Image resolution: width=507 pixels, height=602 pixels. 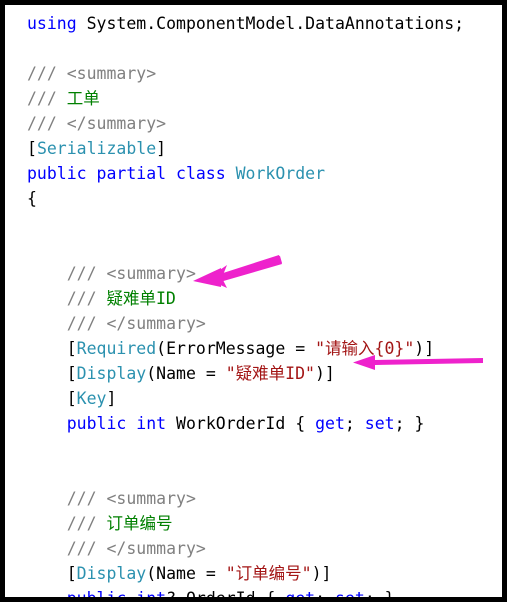 I want to click on line-13-summary-close: /// </summary>, so click(x=253, y=323).